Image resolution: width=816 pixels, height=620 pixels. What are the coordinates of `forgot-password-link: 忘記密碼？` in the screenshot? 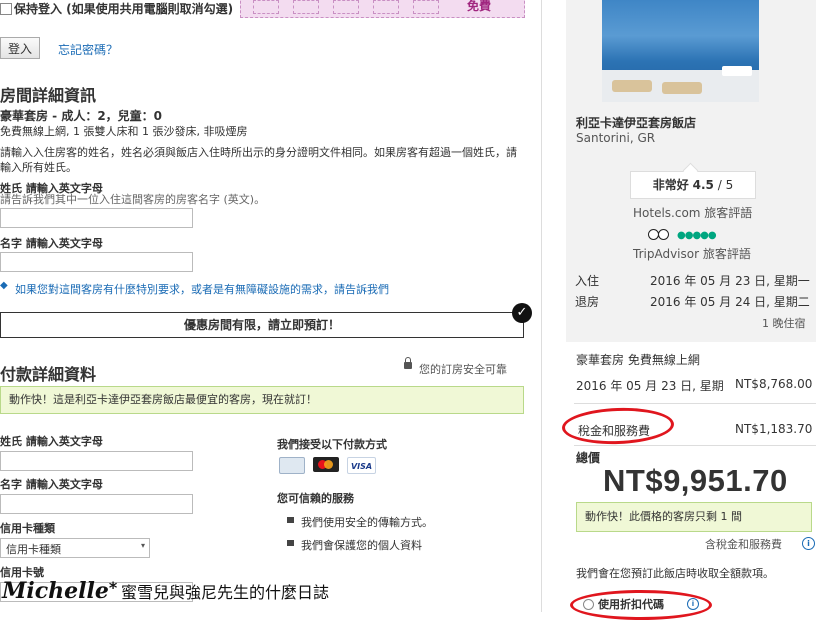 It's located at (88, 49).